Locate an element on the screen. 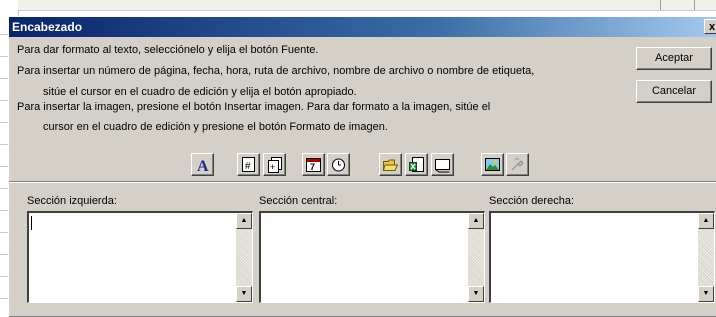  filename-icon is located at coordinates (416, 164).